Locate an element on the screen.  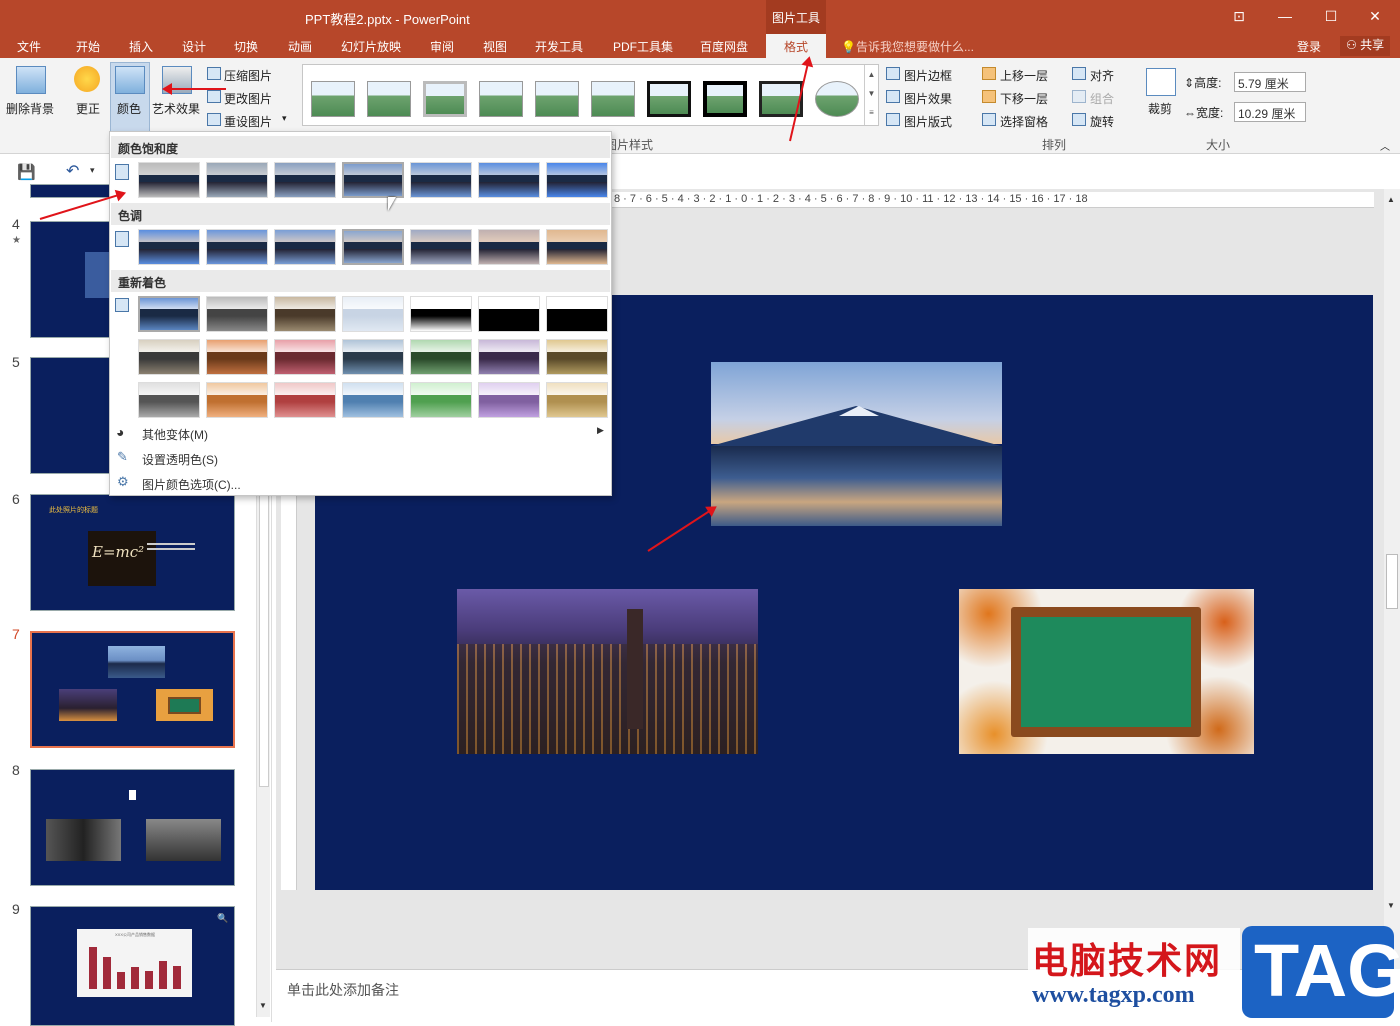
height-input: 5.79 厘米 is located at coordinates (1270, 82).